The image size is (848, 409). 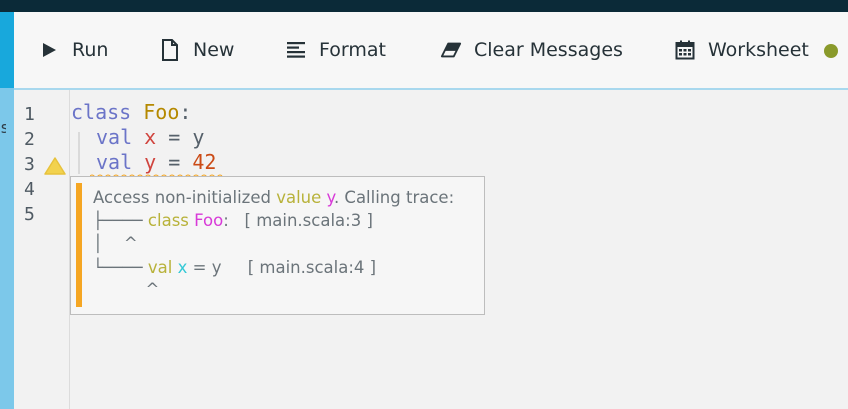 What do you see at coordinates (170, 50) in the screenshot?
I see `new-file-icon` at bounding box center [170, 50].